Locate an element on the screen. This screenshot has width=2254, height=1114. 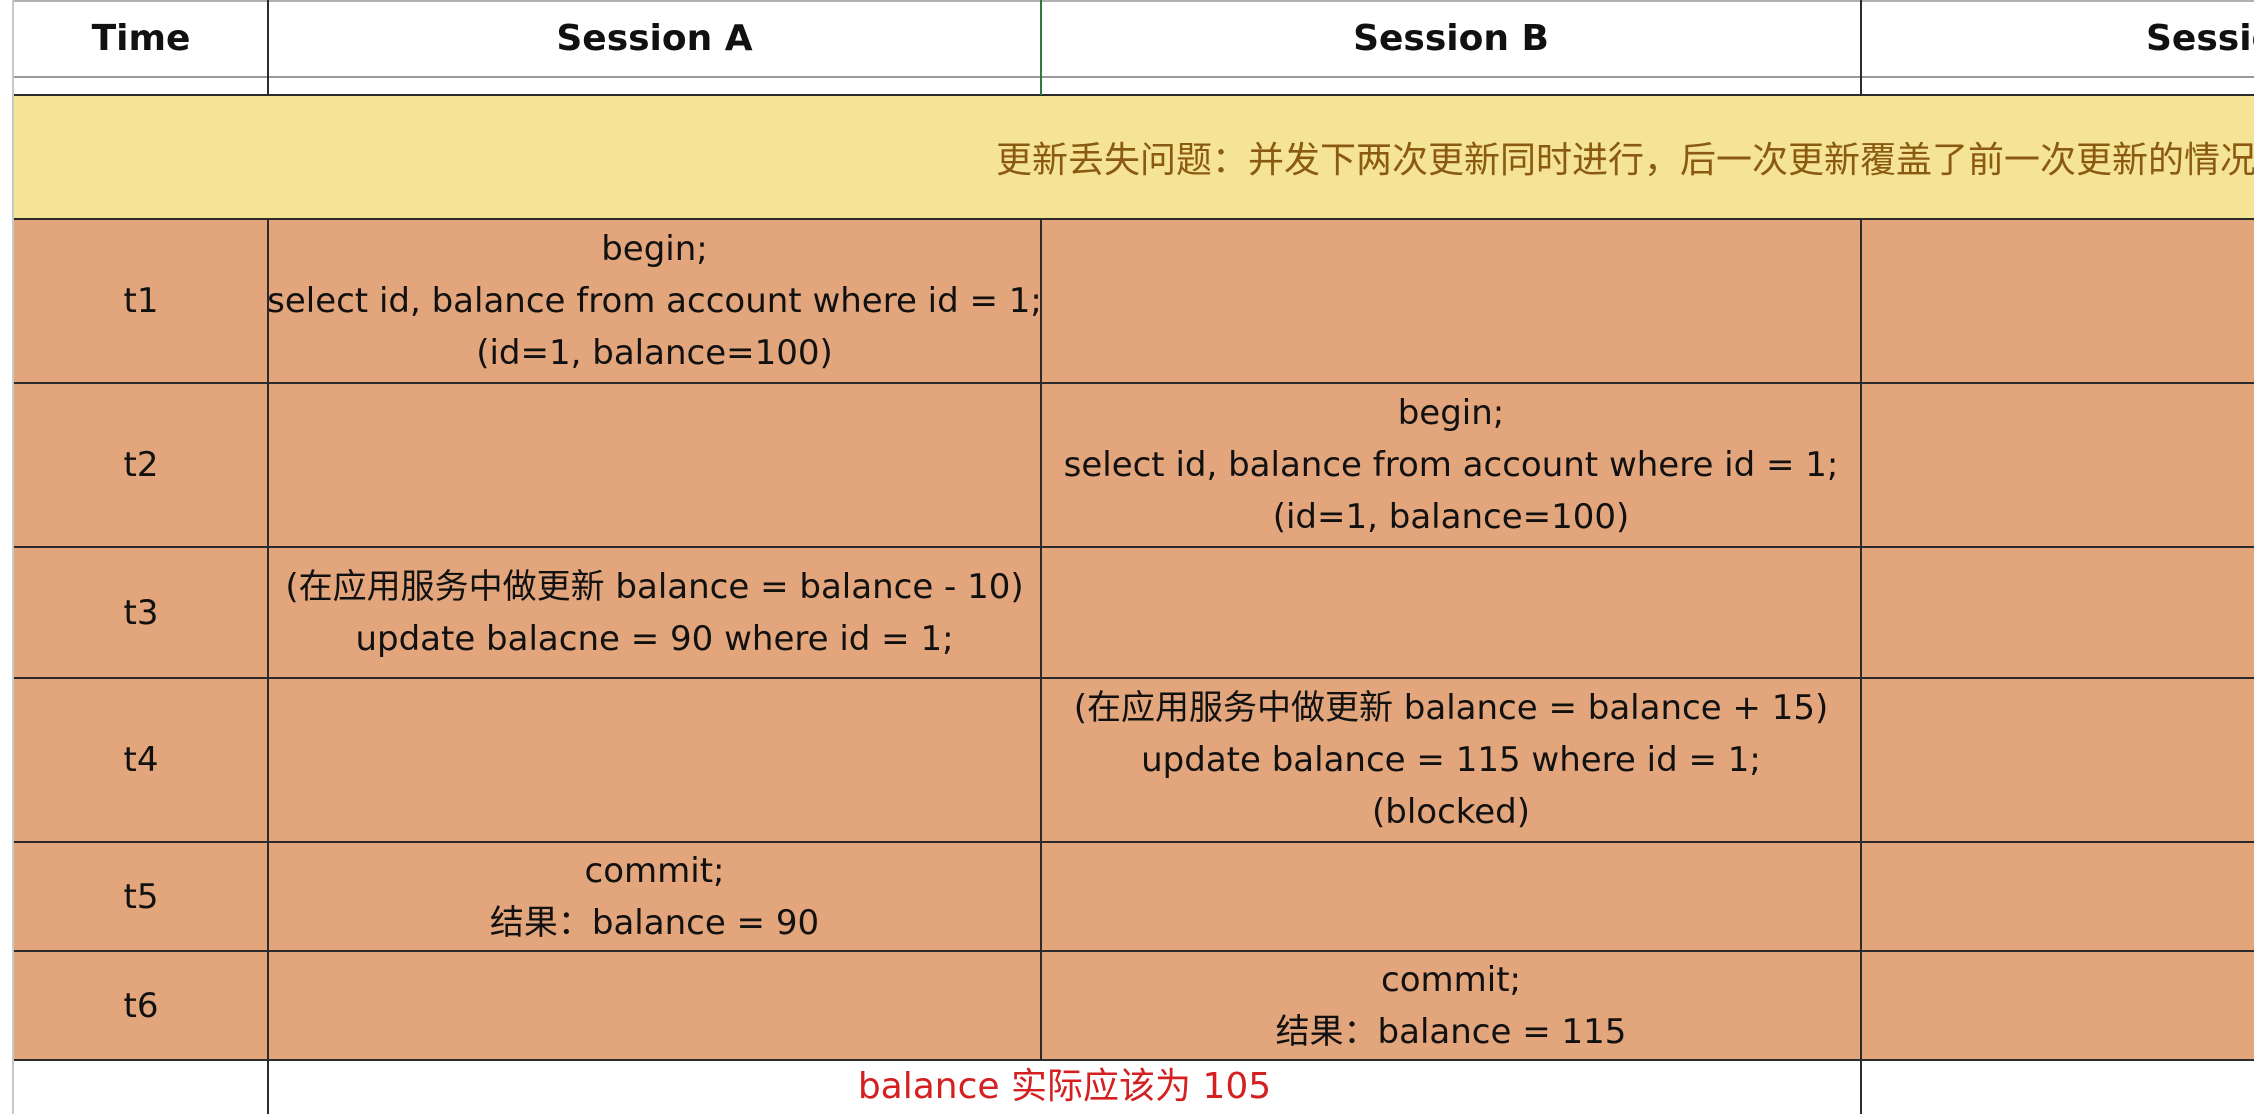
session-c-cell-t2 is located at coordinates (2057, 465).